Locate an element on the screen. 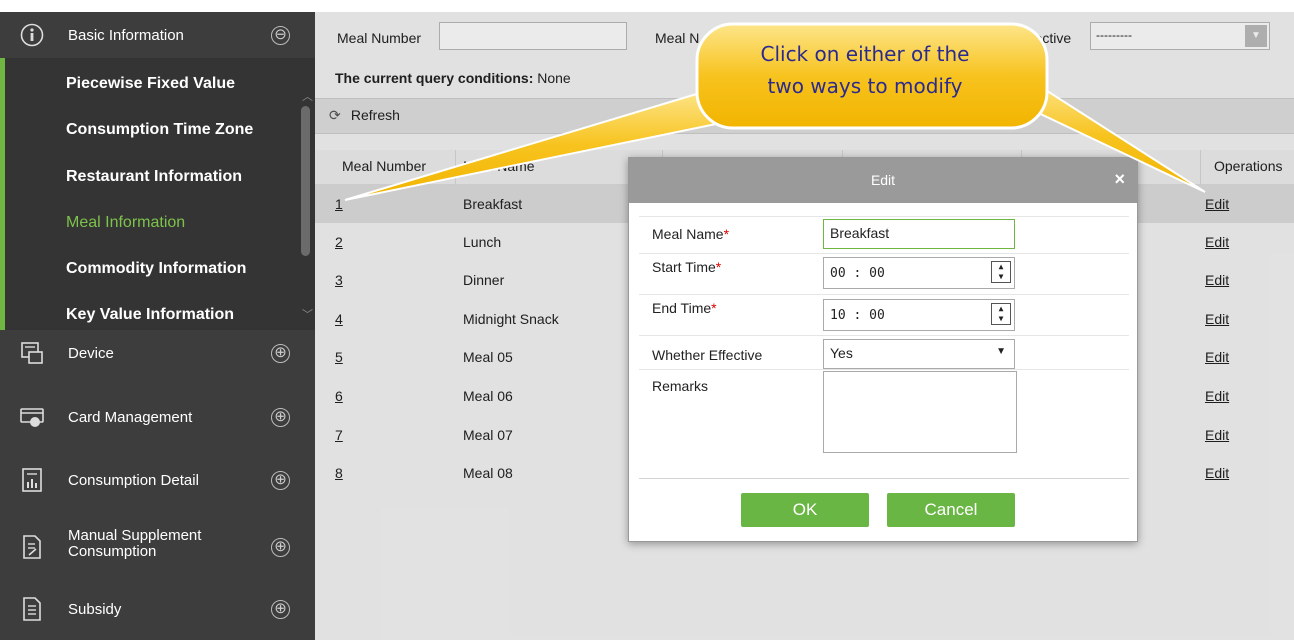 The image size is (1294, 640). sidebar-group-card-management: Card Management ⊕ is located at coordinates (157, 417).